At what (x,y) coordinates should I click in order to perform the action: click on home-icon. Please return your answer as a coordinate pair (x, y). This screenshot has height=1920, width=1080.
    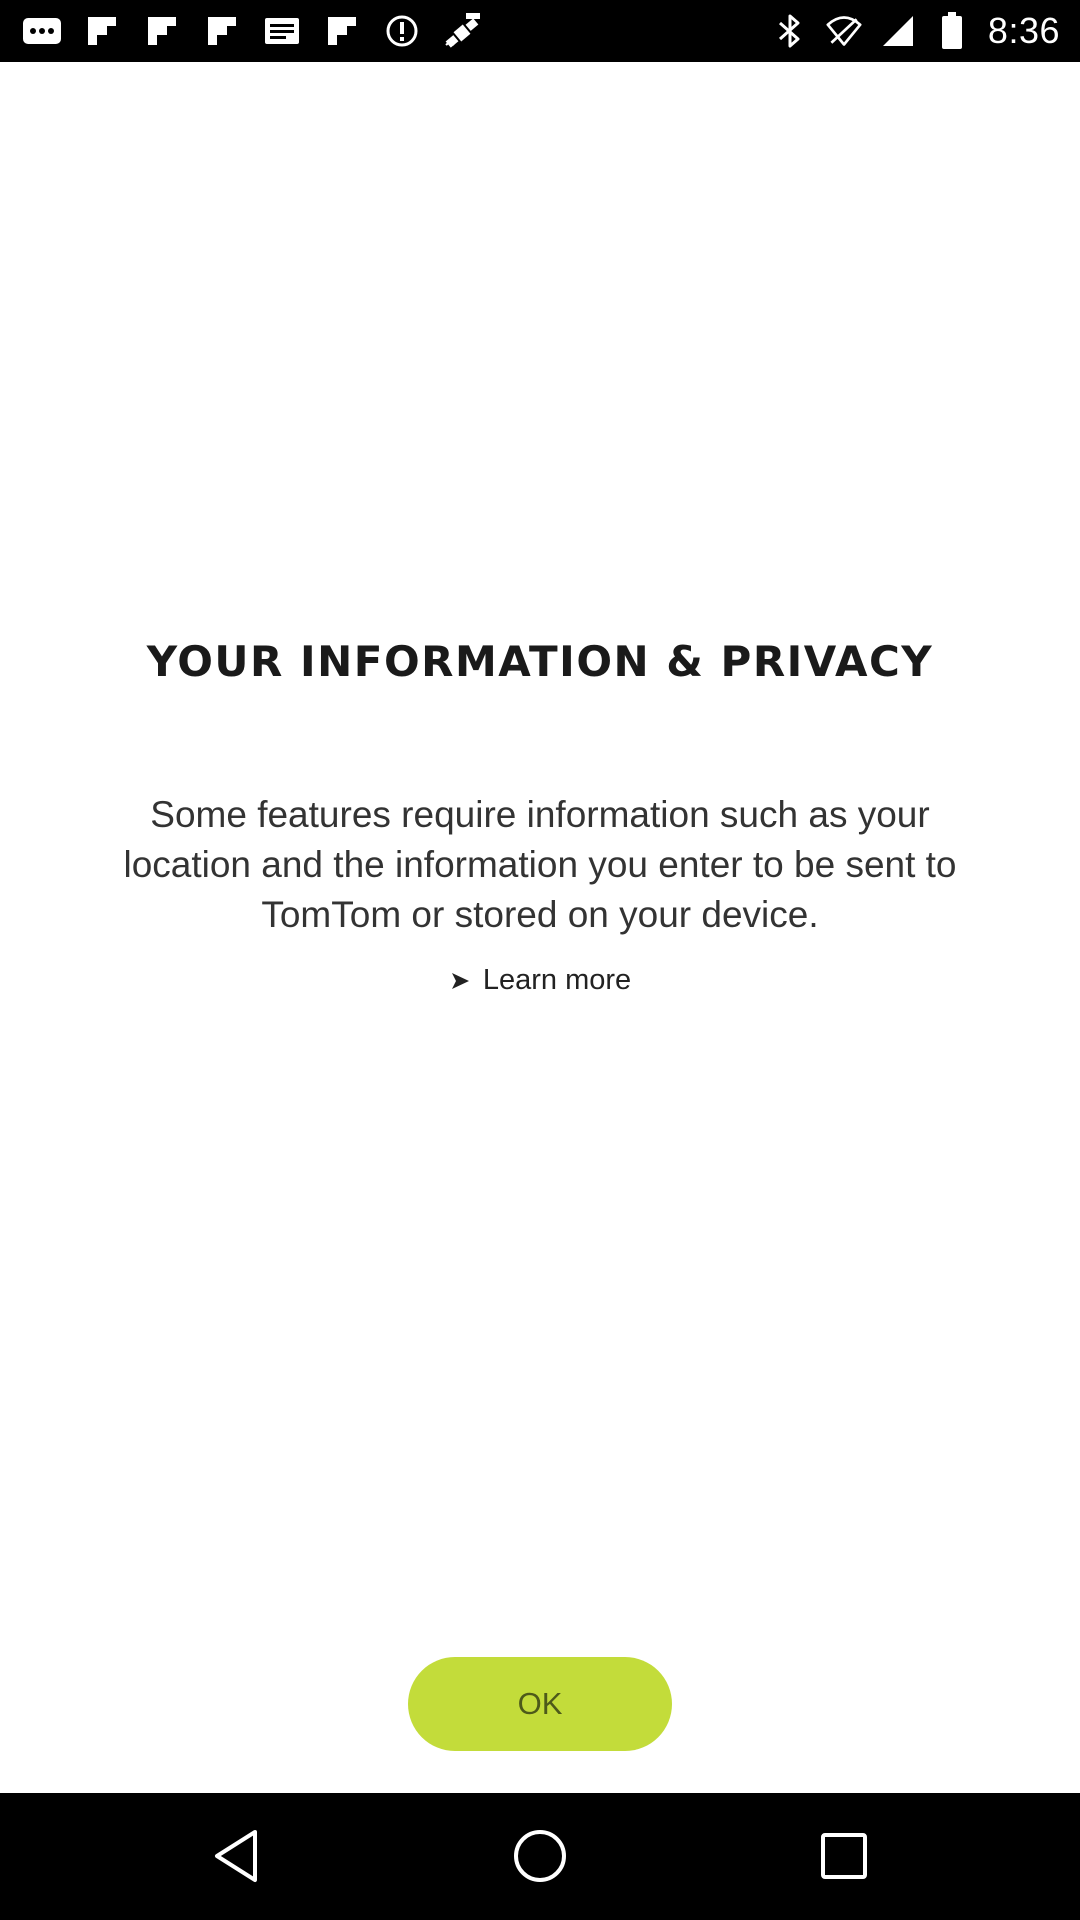
    Looking at the image, I should click on (540, 1856).